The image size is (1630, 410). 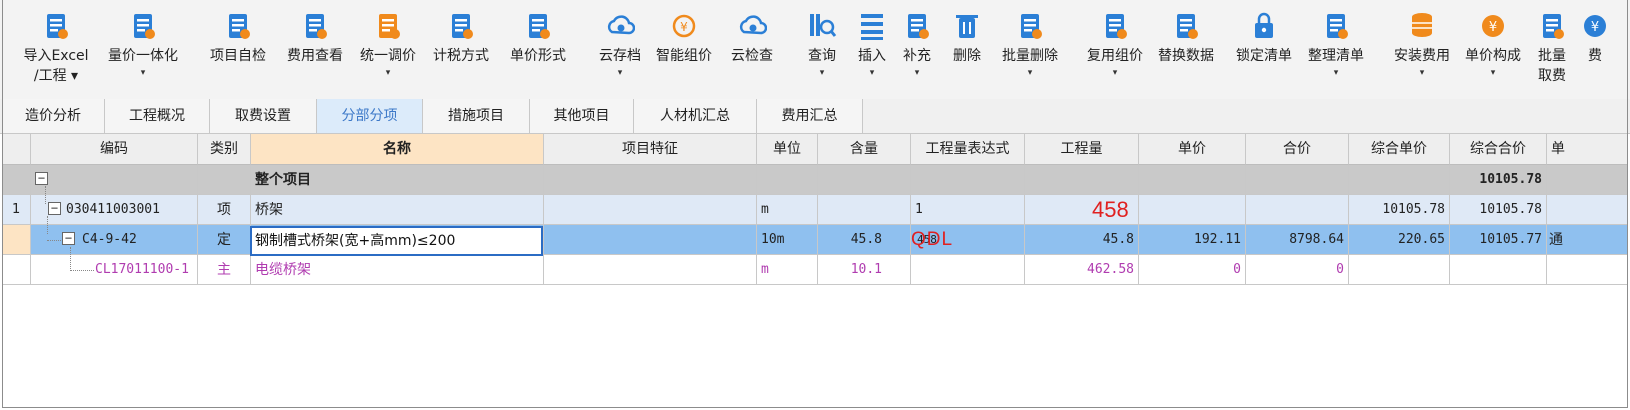 I want to click on header-quantity: 工程量, so click(x=1082, y=149).